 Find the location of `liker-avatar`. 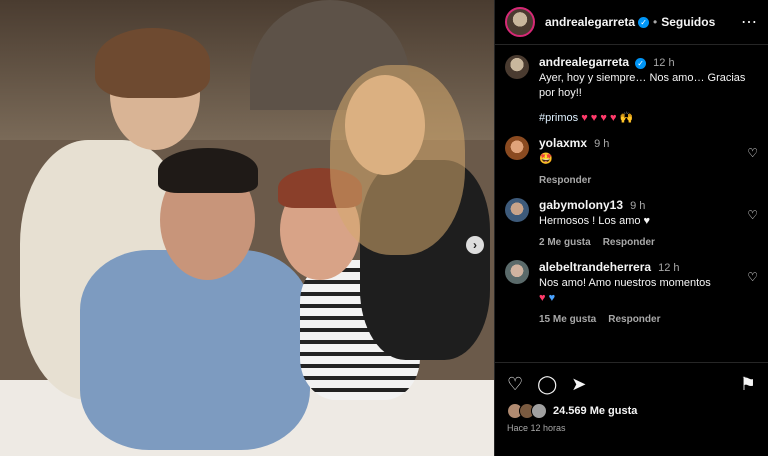

liker-avatar is located at coordinates (539, 411).